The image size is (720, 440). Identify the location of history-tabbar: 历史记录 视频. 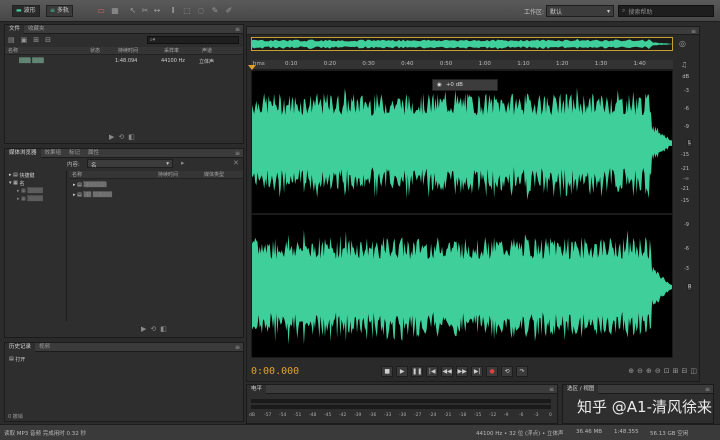
(124, 347).